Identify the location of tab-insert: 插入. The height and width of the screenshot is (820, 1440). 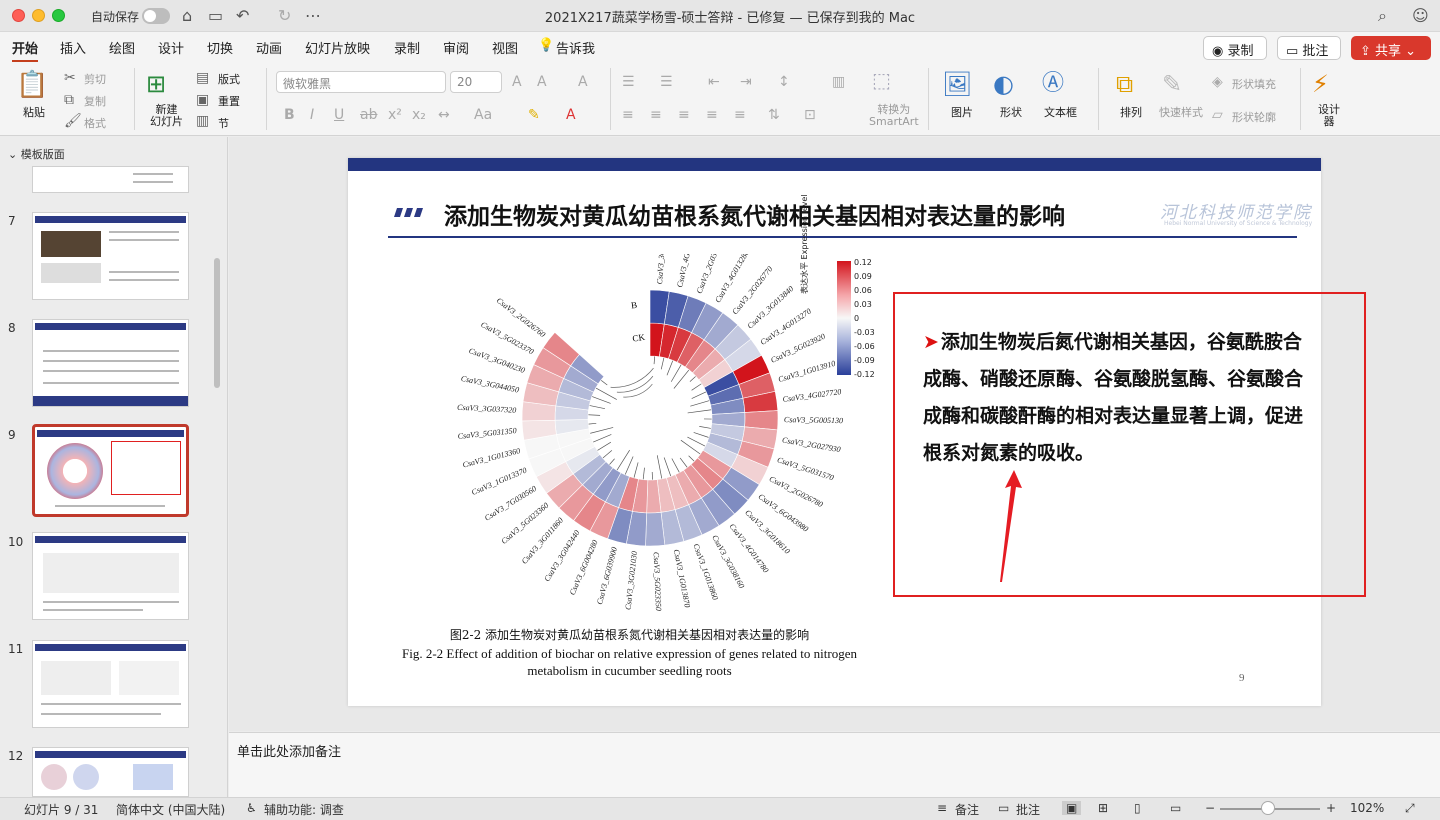
(73, 47).